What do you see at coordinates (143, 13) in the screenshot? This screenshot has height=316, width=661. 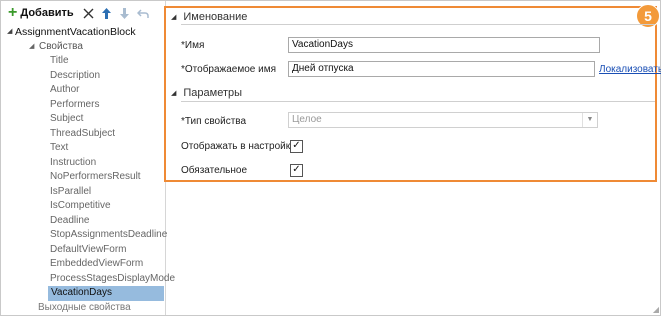 I see `undo-icon` at bounding box center [143, 13].